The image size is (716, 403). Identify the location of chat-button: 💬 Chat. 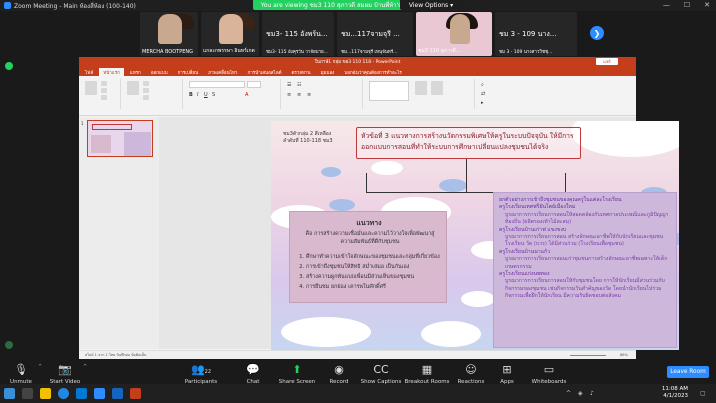
(253, 374).